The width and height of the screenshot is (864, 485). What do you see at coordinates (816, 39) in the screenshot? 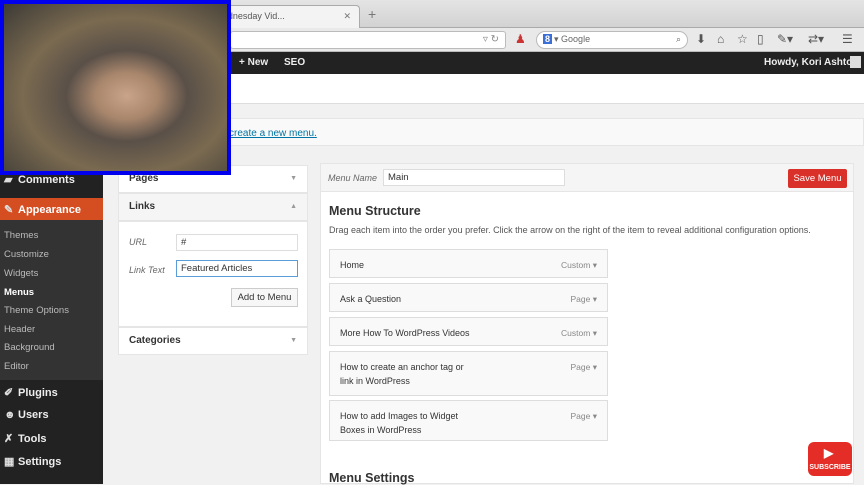
I see `extension-icon: ⇄▾` at bounding box center [816, 39].